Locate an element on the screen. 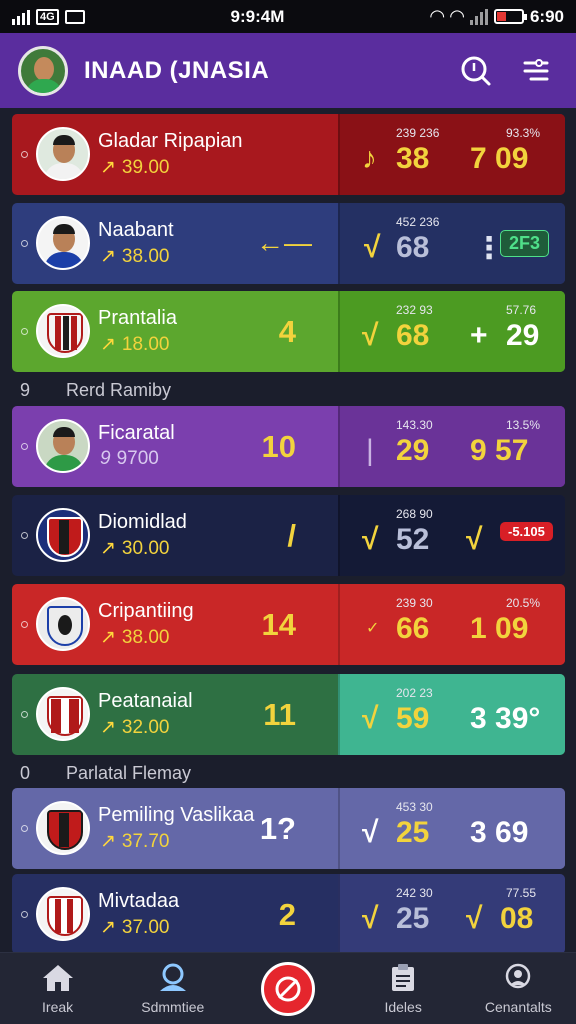 The image size is (576, 1024). nav-contacts-label: Cenantalts is located at coordinates (518, 1006).